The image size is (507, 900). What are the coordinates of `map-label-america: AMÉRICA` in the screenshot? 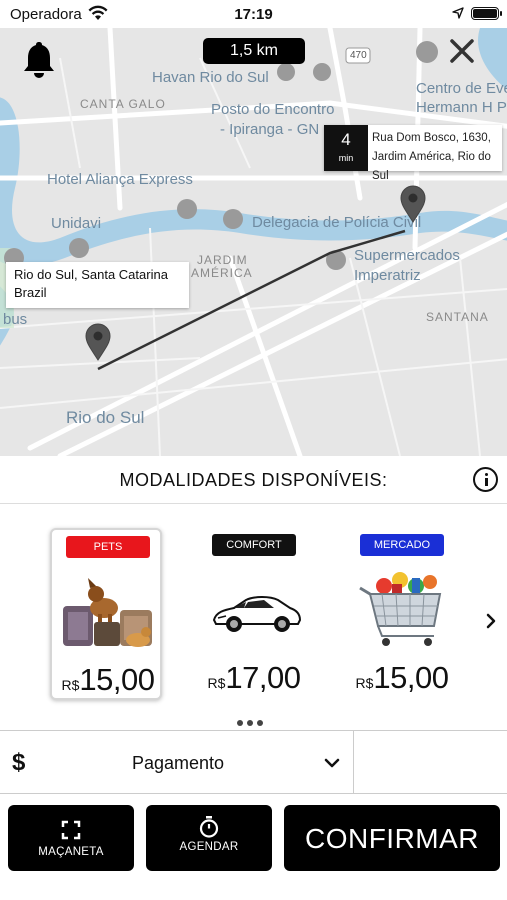 It's located at (222, 273).